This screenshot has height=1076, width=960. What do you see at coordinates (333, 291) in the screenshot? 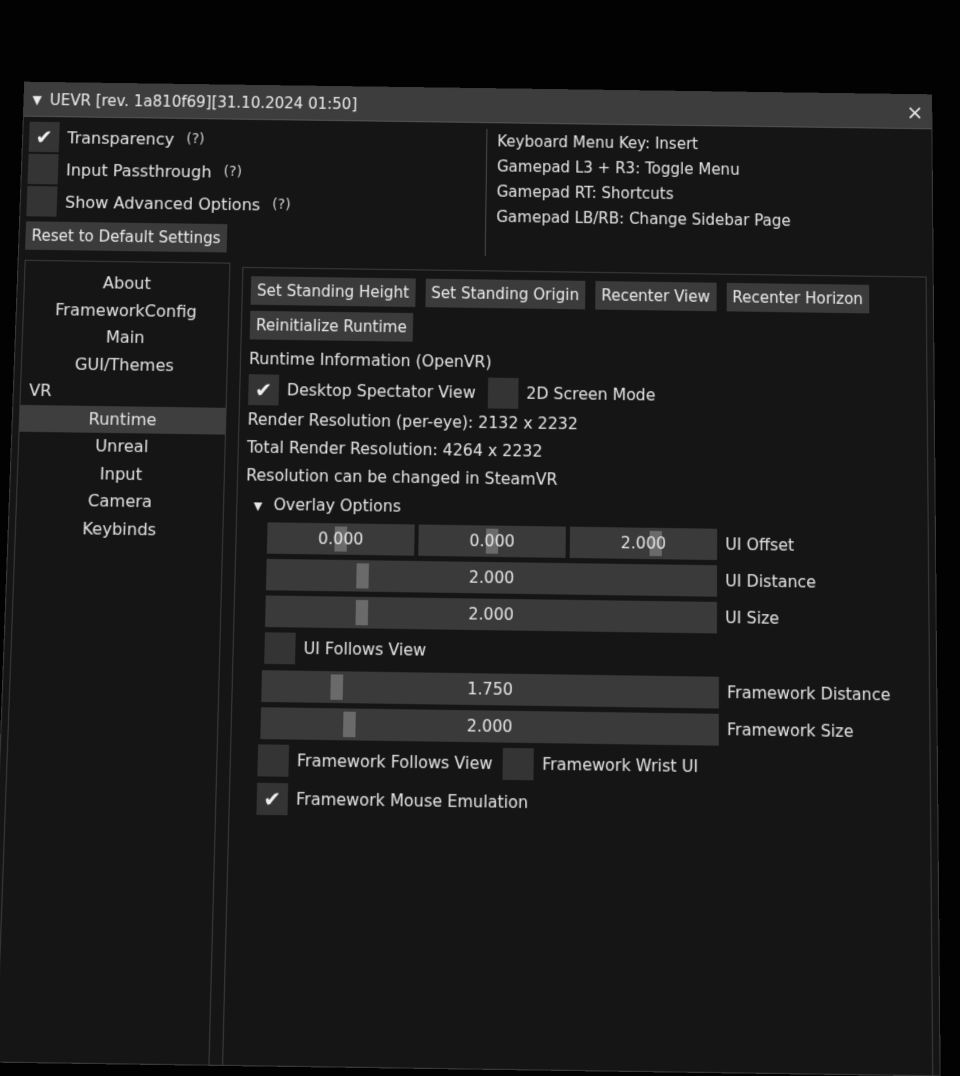
I see `set-standing-height-button: Set Standing Height` at bounding box center [333, 291].